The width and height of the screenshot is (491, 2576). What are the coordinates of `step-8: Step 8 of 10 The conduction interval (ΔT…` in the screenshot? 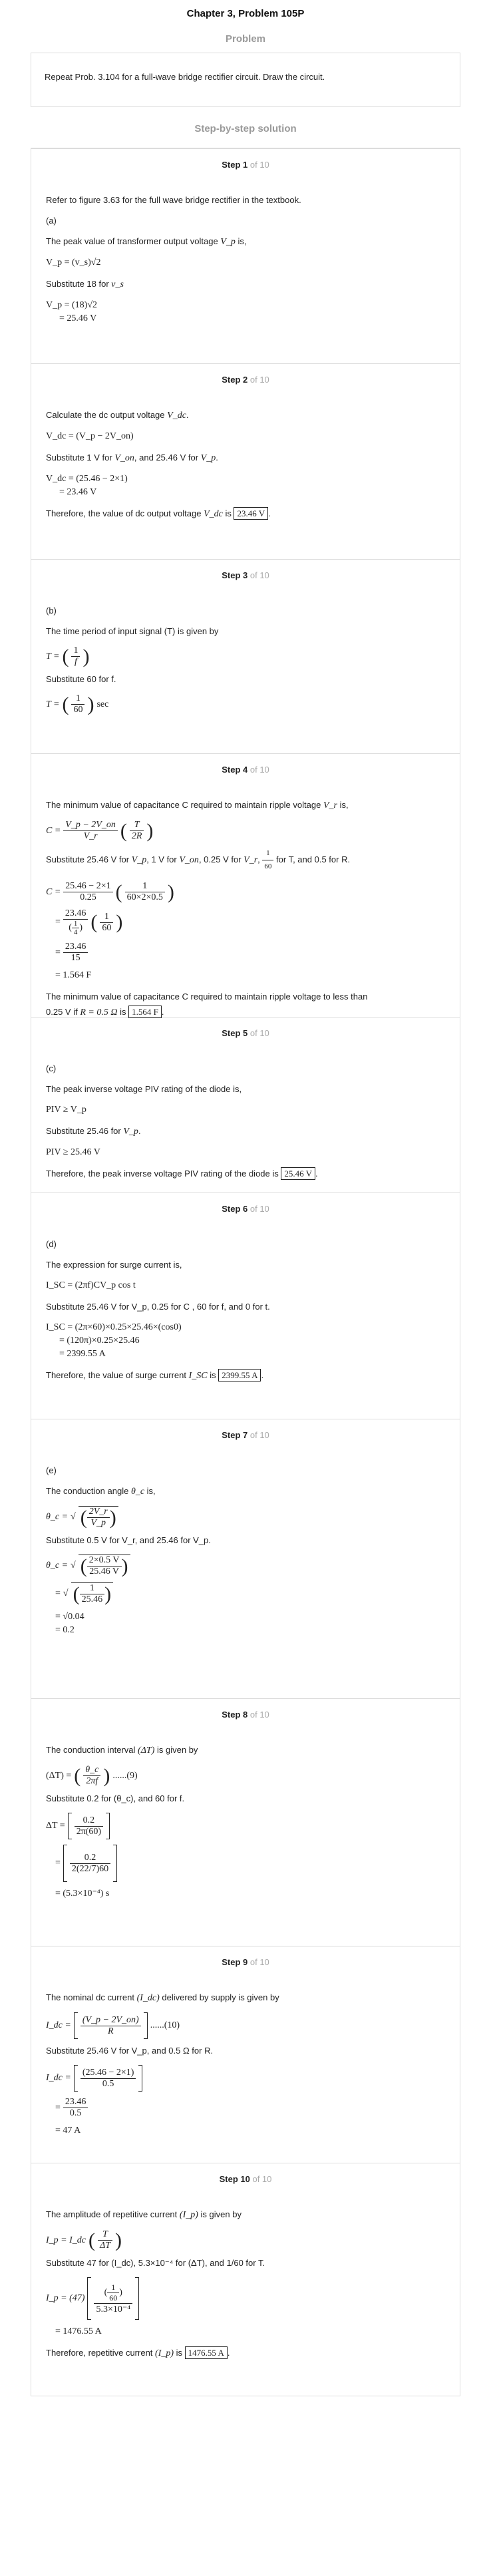 It's located at (245, 1822).